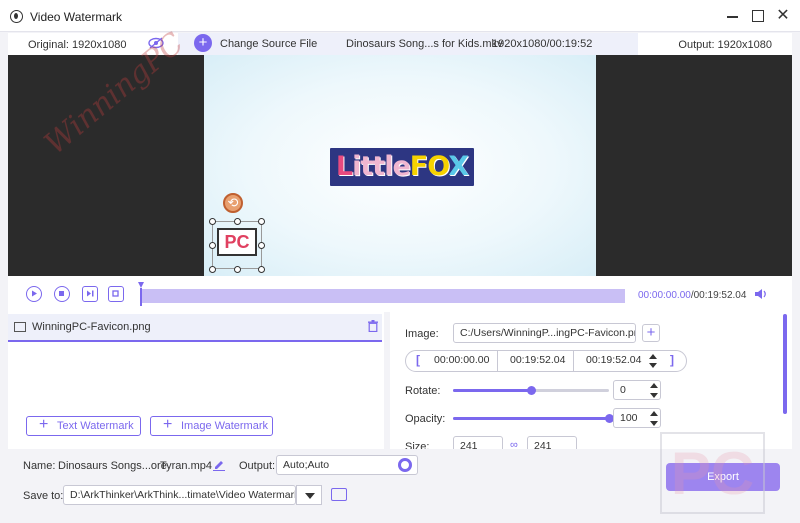 This screenshot has height=523, width=800. I want to click on gear-icon, so click(405, 465).